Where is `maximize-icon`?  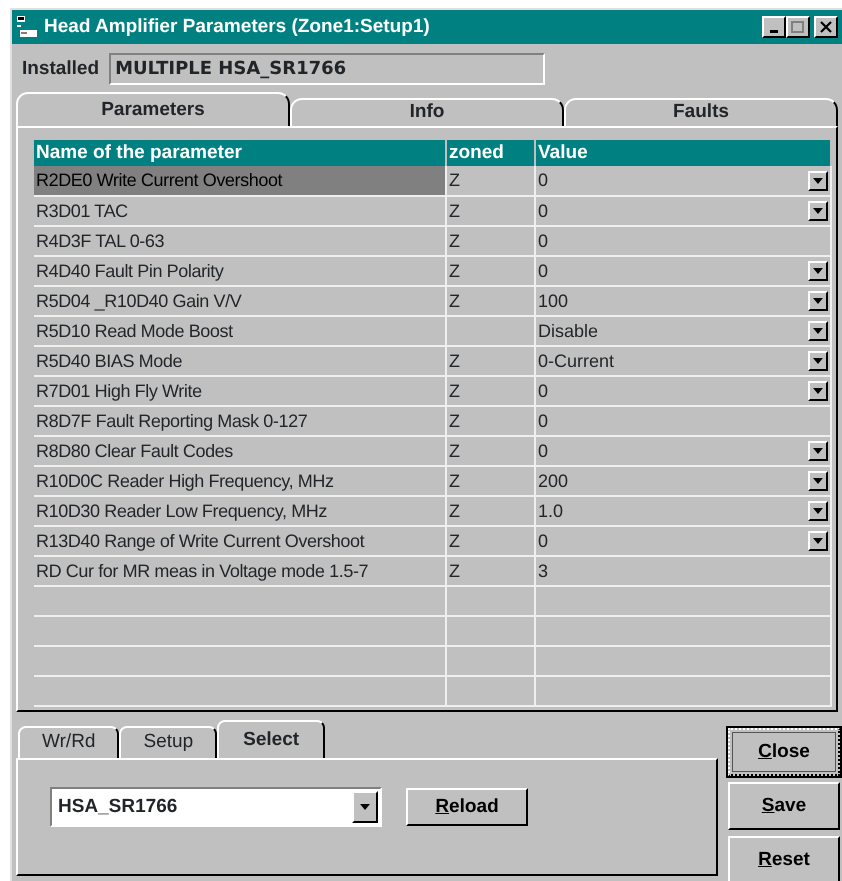 maximize-icon is located at coordinates (798, 27).